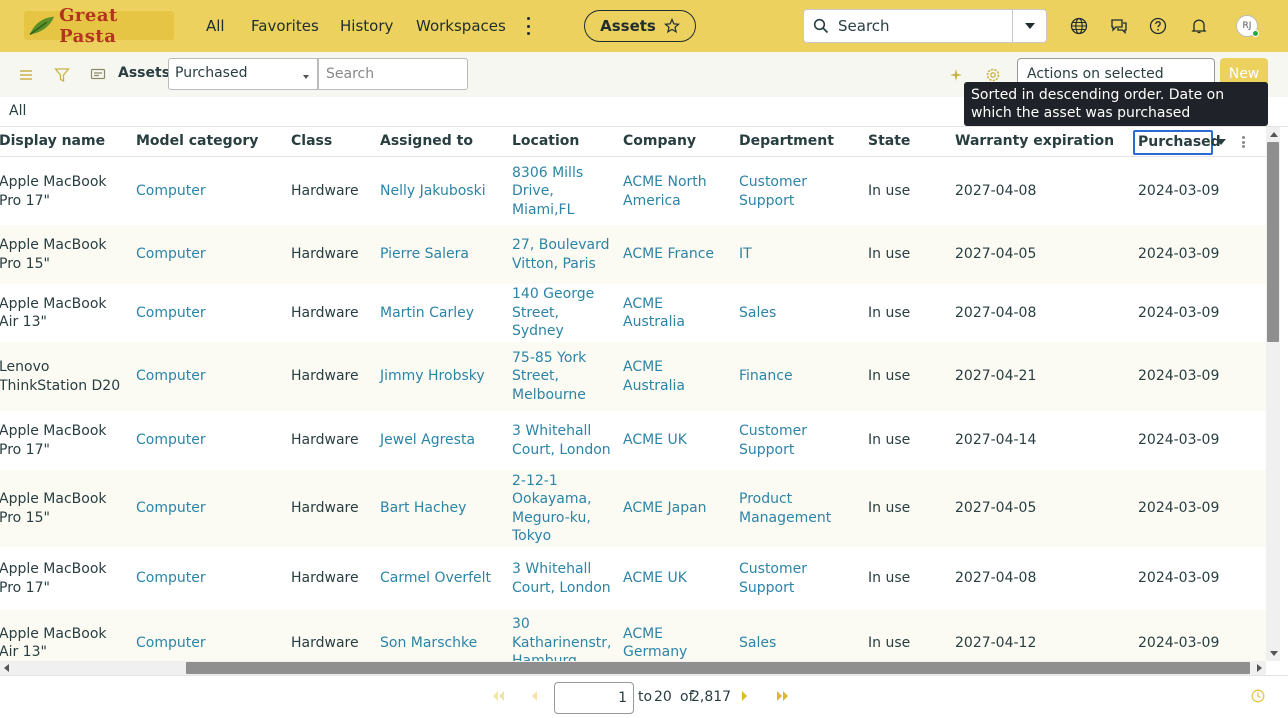 Image resolution: width=1288 pixels, height=718 pixels. Describe the element at coordinates (925, 26) in the screenshot. I see `global-search-input: Search` at that location.